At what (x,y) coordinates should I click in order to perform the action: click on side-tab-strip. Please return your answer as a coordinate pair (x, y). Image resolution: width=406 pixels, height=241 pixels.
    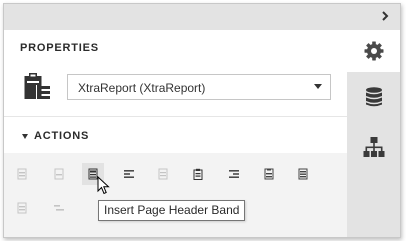
    Looking at the image, I should click on (373, 133).